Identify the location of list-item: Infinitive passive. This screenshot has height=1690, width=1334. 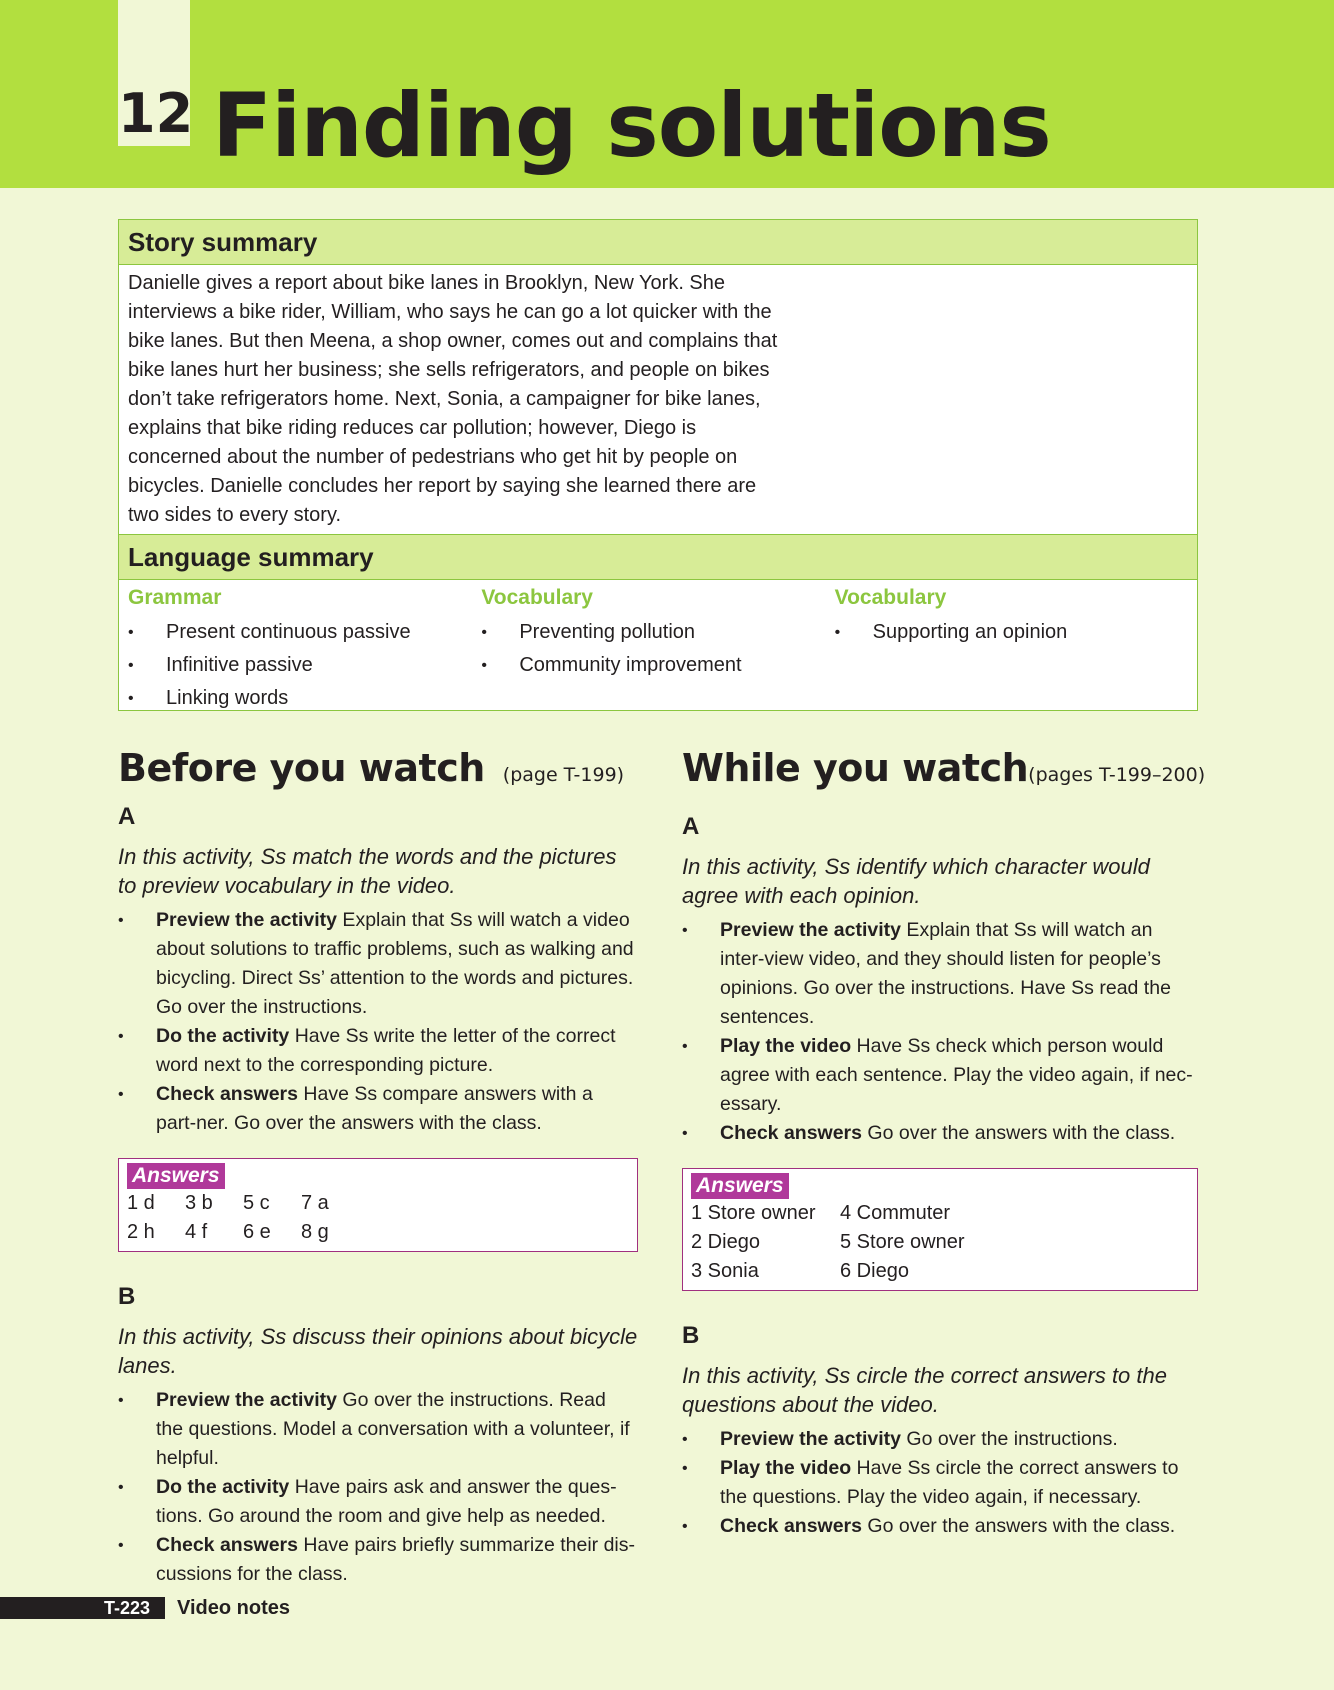
(304, 665).